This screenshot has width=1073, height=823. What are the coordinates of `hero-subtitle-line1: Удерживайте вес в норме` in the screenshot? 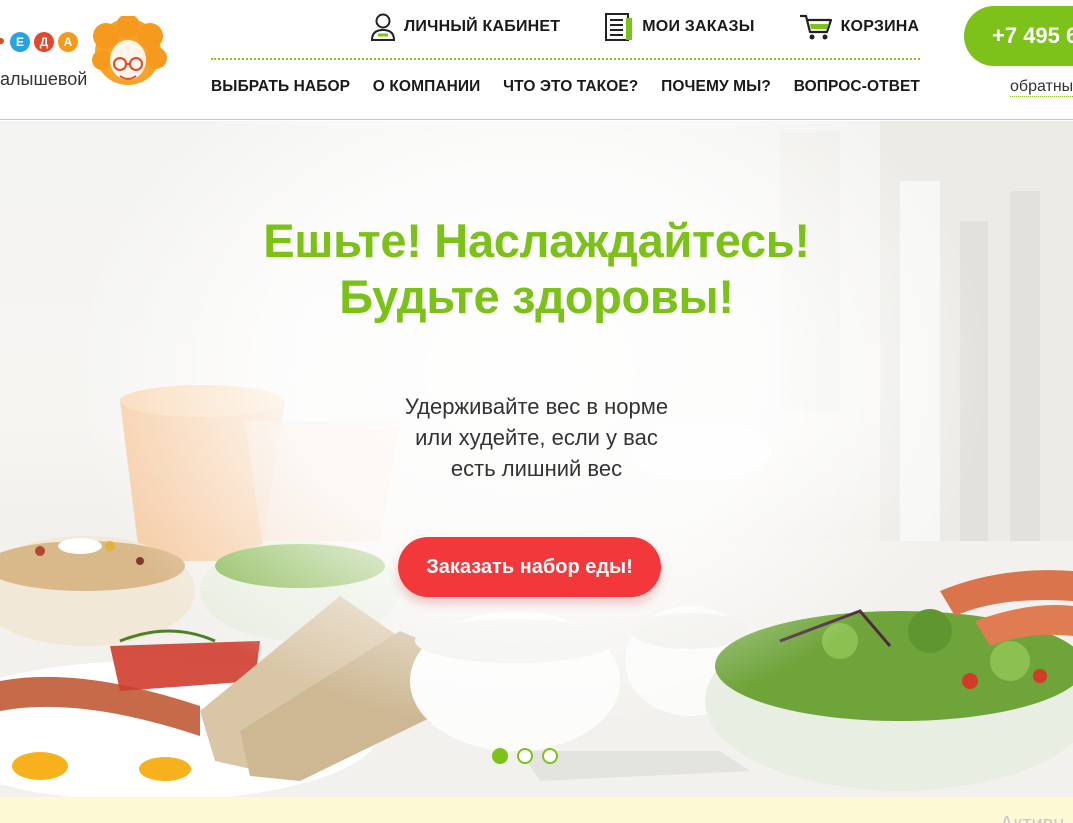 It's located at (536, 406).